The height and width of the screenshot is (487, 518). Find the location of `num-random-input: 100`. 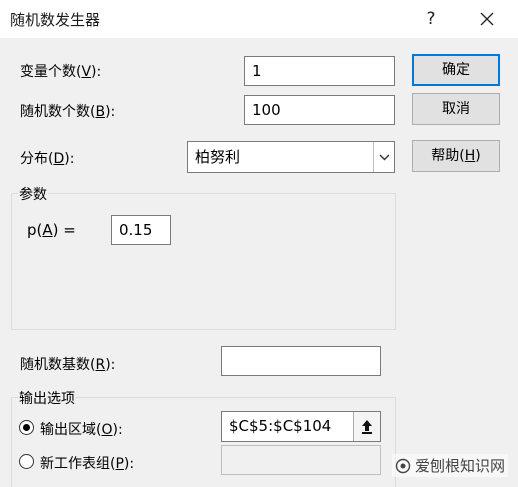

num-random-input: 100 is located at coordinates (319, 110).